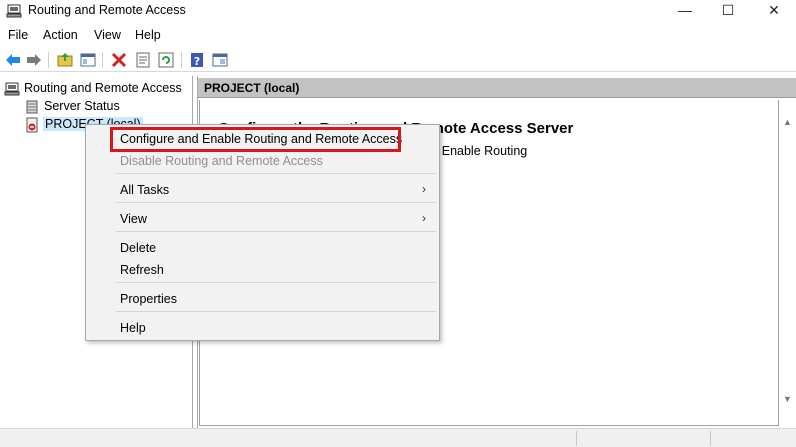  What do you see at coordinates (13, 60) in the screenshot?
I see `back-icon` at bounding box center [13, 60].